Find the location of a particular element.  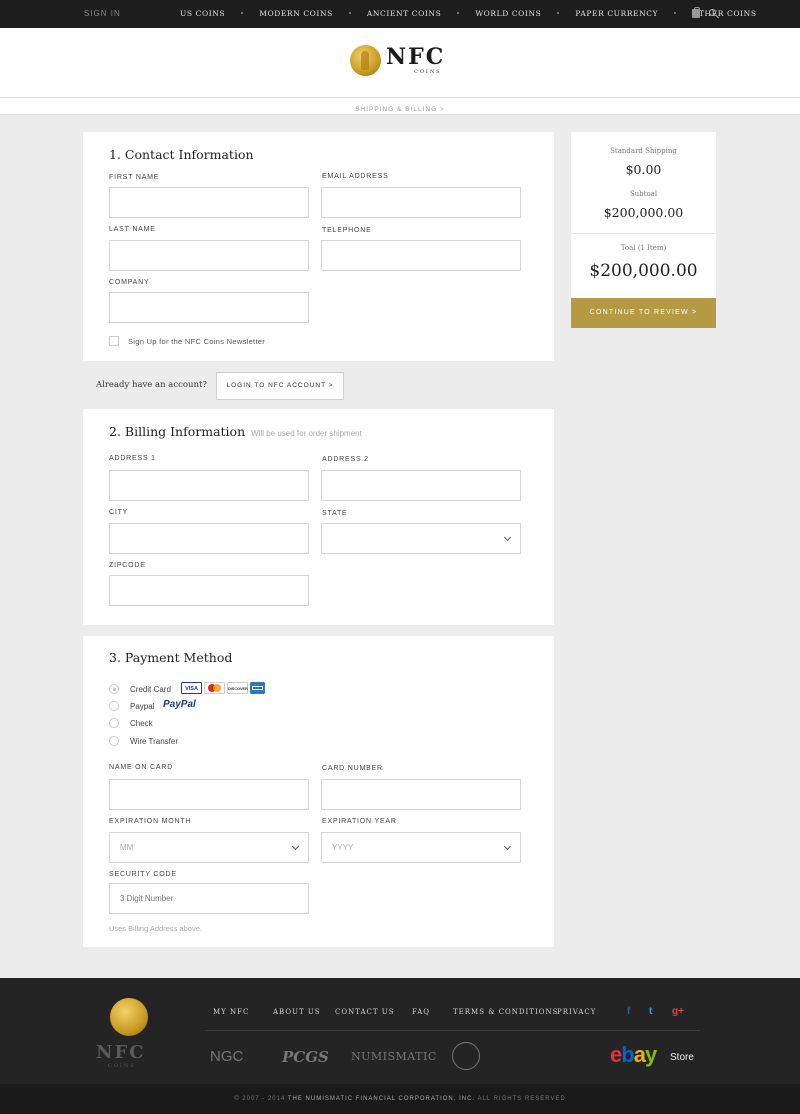

site-header: NFC COINS is located at coordinates (400, 63).